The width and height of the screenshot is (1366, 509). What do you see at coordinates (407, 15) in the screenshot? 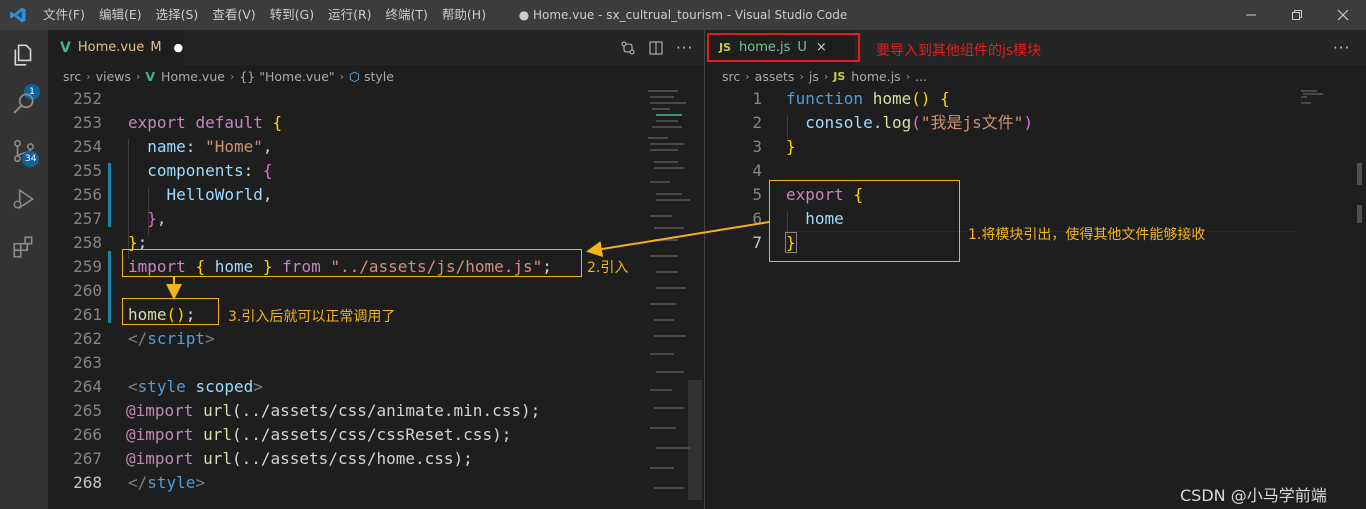
I see `menu-terminal: 终端(T)` at bounding box center [407, 15].